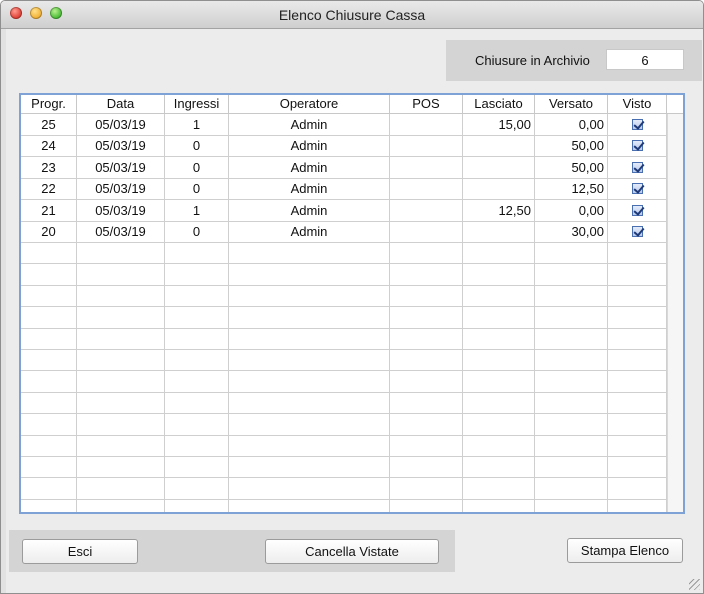 The image size is (704, 594). What do you see at coordinates (80, 551) in the screenshot?
I see `esci-button: Esci` at bounding box center [80, 551].